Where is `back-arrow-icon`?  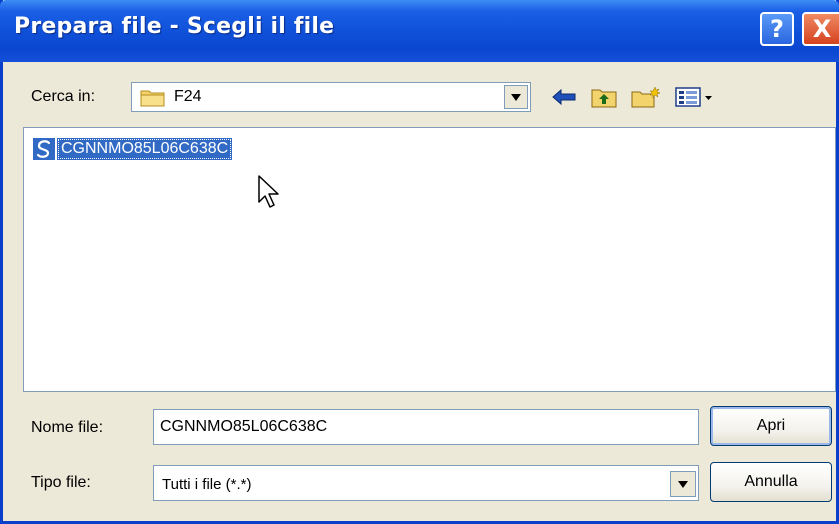
back-arrow-icon is located at coordinates (564, 97).